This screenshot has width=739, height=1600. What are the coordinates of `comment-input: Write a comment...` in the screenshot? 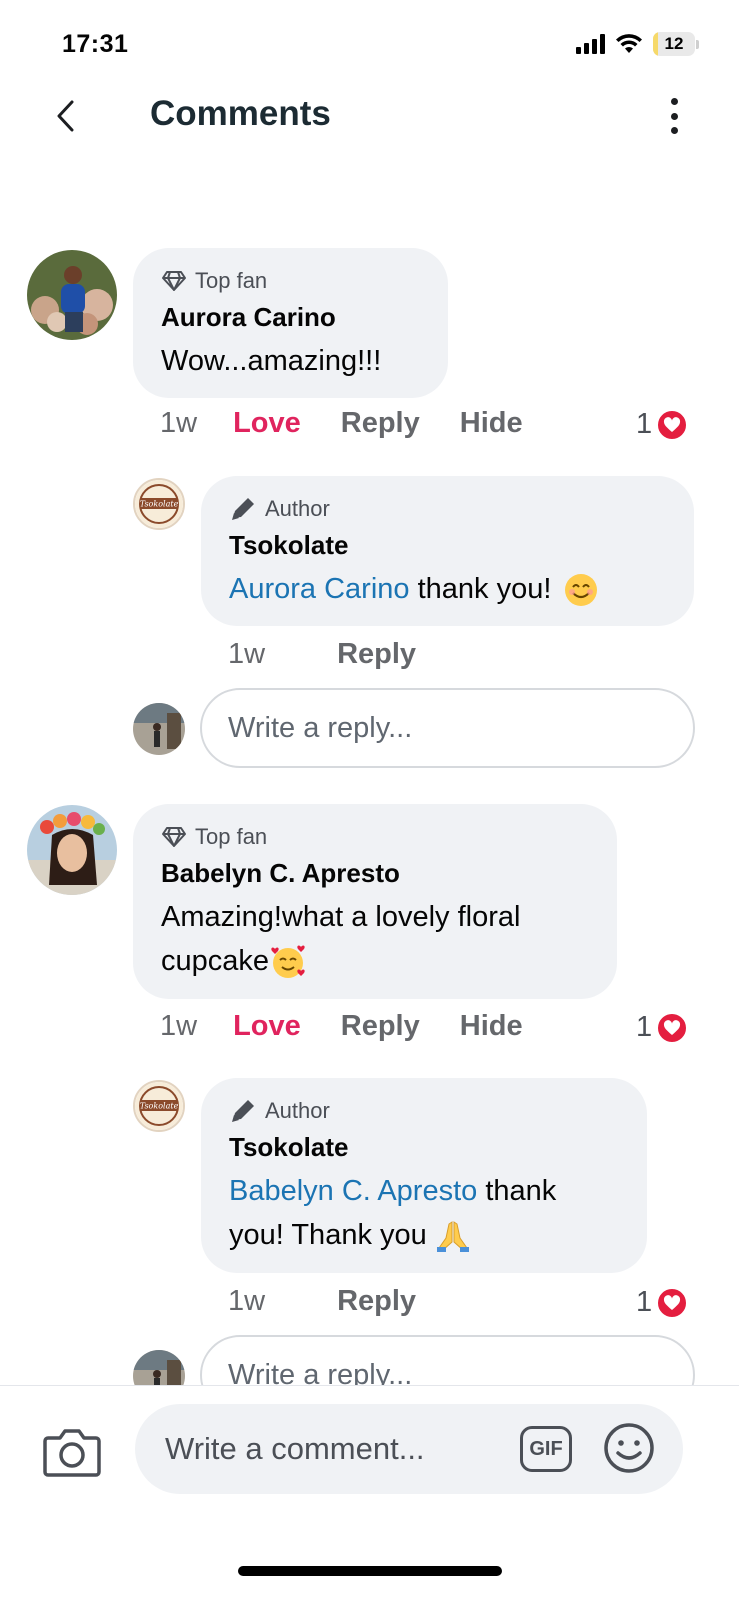 It's located at (409, 1449).